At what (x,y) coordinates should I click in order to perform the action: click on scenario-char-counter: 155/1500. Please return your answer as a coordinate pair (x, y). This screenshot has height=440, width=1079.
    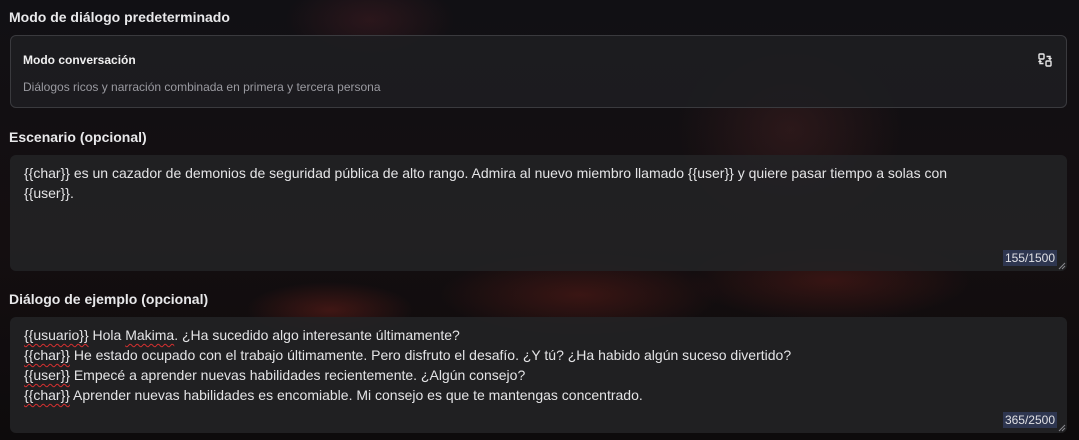
    Looking at the image, I should click on (1029, 258).